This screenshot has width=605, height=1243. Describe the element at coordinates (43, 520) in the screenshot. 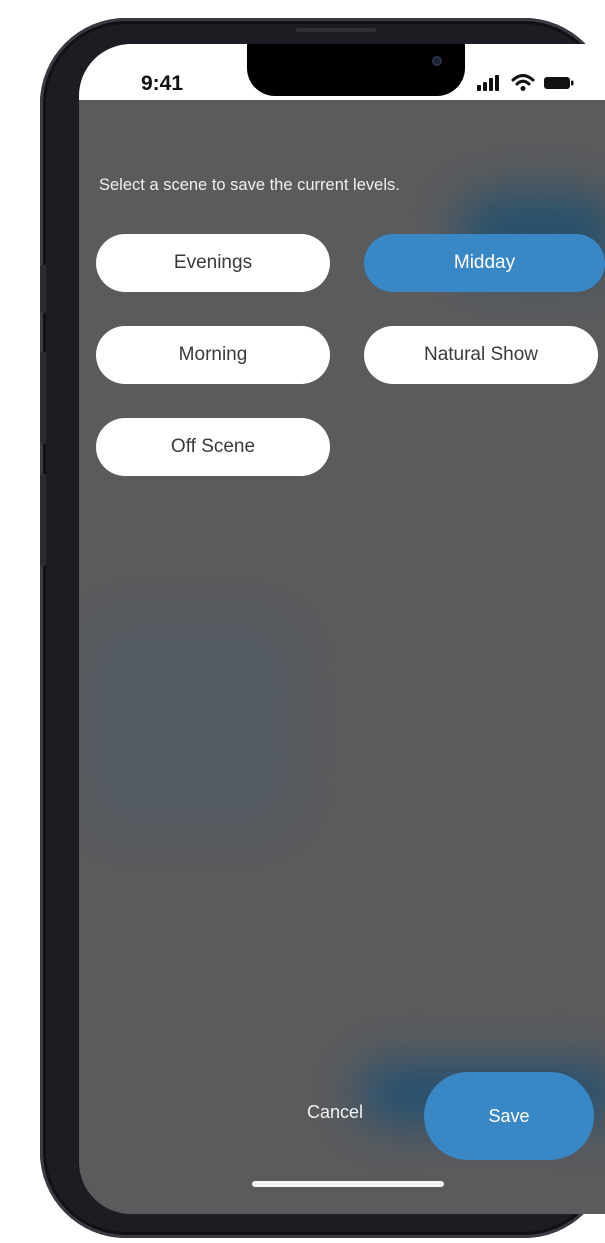

I see `volume-down-button` at that location.